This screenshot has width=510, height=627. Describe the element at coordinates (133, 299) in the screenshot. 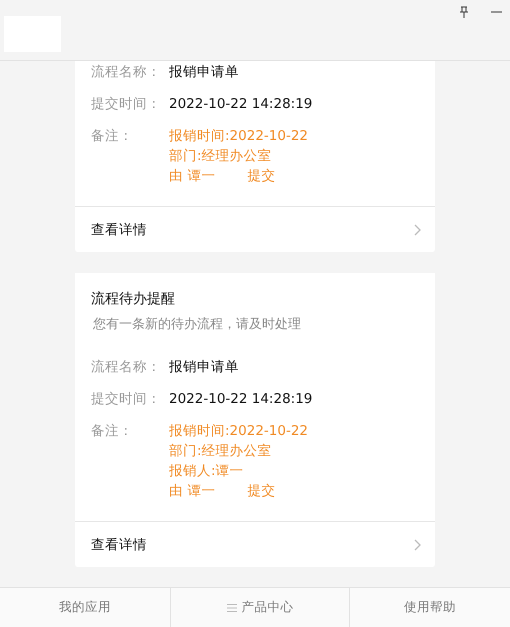

I see `card-title: 流程待办提醒` at that location.